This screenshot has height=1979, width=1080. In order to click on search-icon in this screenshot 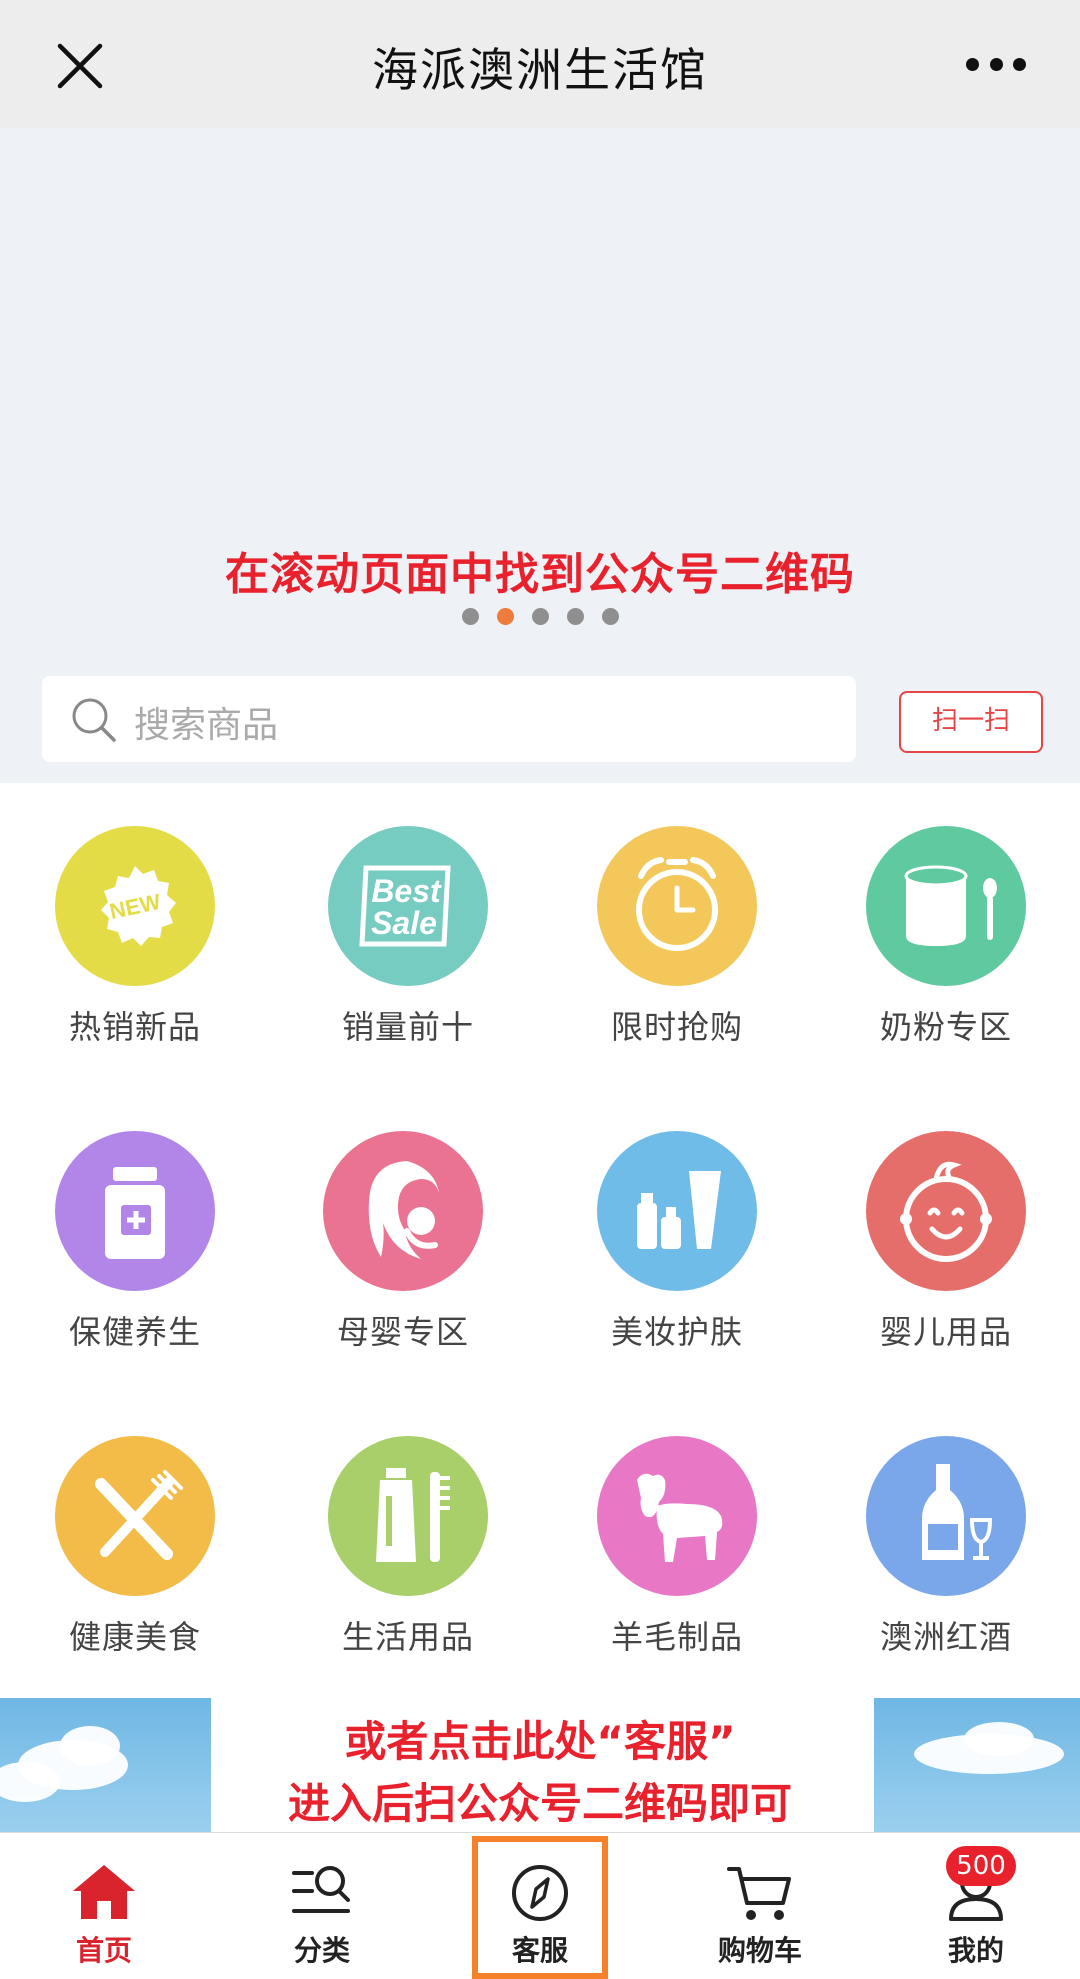, I will do `click(94, 720)`.